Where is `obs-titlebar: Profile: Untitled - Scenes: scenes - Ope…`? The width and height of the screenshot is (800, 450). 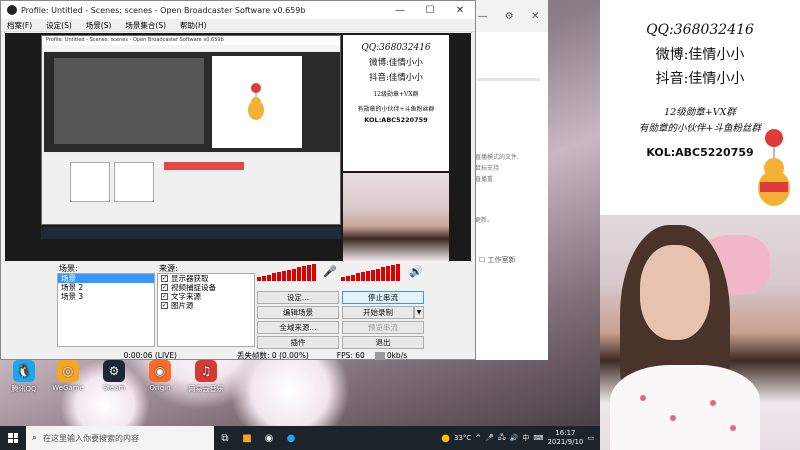
obs-titlebar: Profile: Untitled - Scenes: scenes - Ope… is located at coordinates (238, 10).